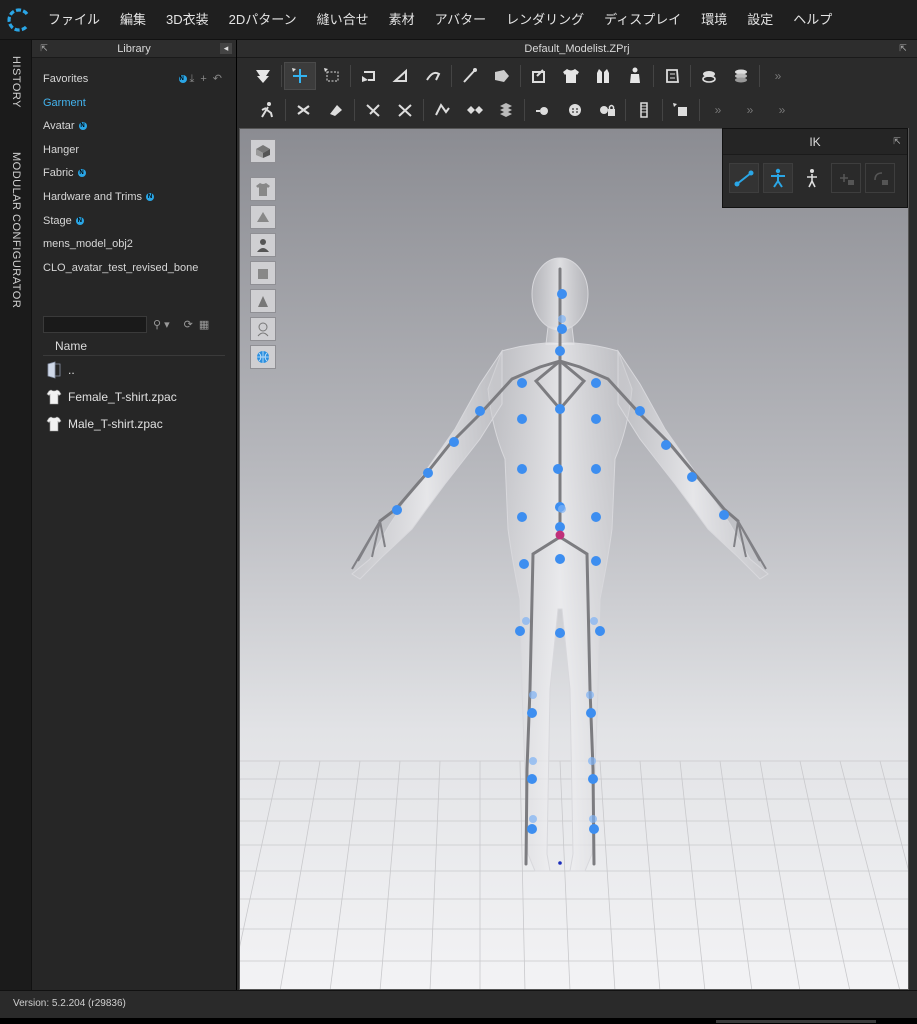  I want to click on download-icon: ⤓, so click(194, 79).